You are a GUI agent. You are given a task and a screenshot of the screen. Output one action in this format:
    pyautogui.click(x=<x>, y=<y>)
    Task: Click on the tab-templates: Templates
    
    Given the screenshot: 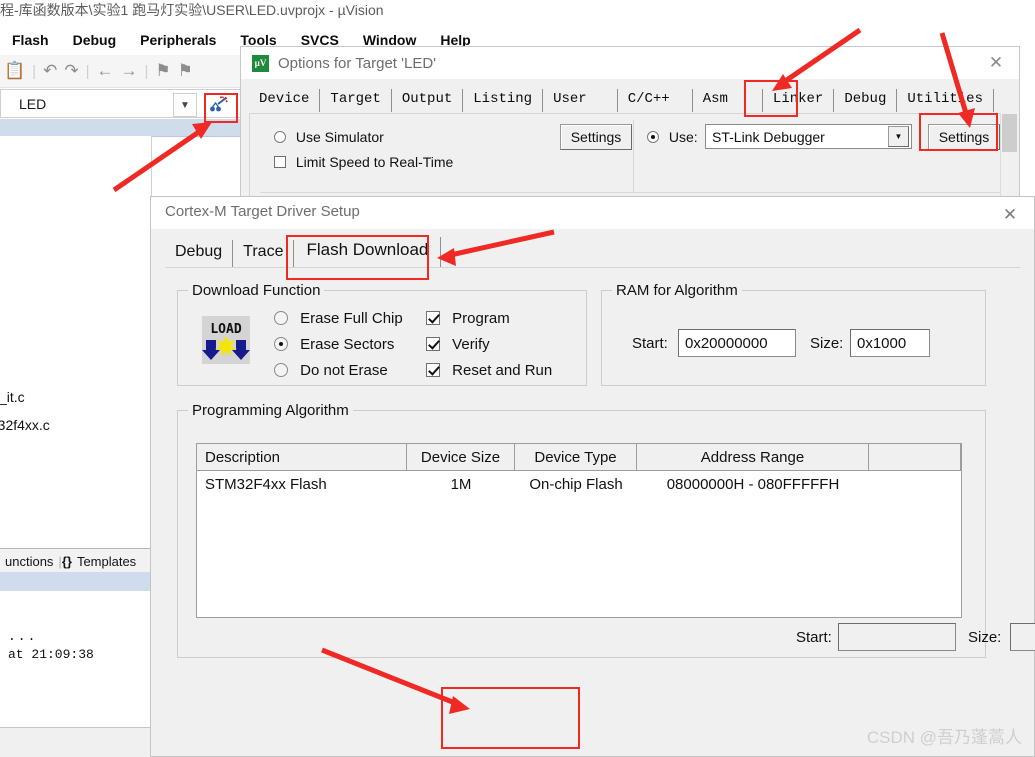 What is the action you would take?
    pyautogui.click(x=106, y=561)
    